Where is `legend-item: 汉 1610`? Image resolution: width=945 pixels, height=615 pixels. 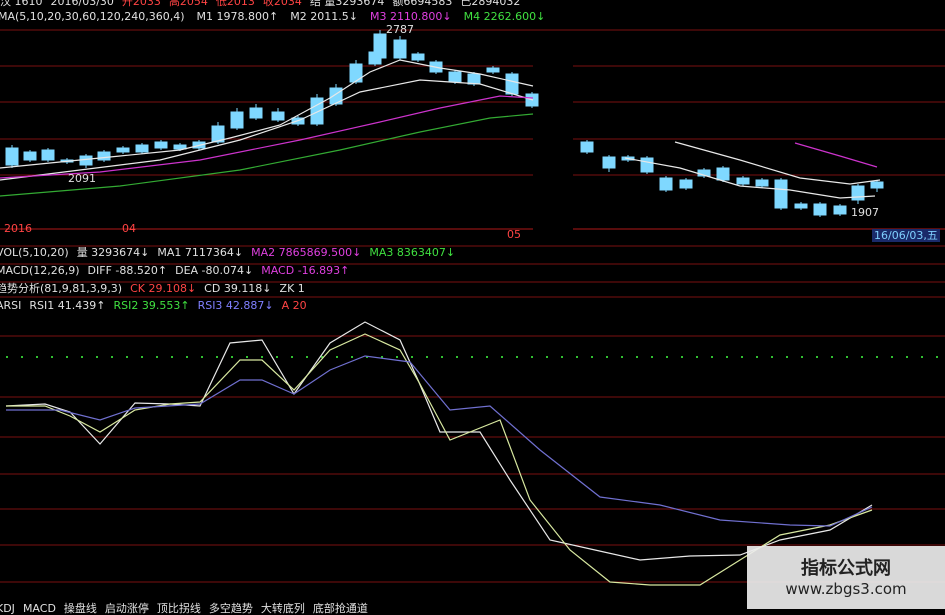
legend-item: 汉 1610 is located at coordinates (21, 4).